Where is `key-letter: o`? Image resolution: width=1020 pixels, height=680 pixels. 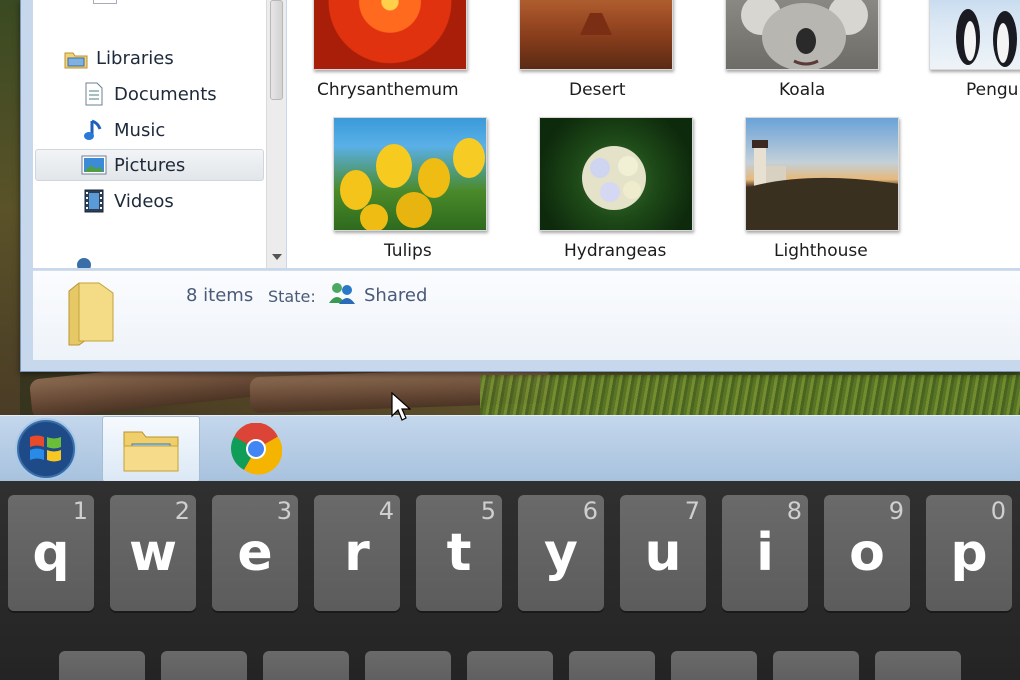
key-letter: o is located at coordinates (867, 553).